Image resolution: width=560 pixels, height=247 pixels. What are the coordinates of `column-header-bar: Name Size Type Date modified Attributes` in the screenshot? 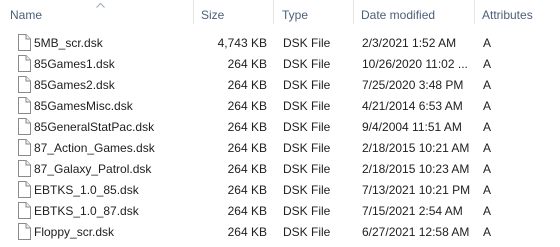 It's located at (280, 15).